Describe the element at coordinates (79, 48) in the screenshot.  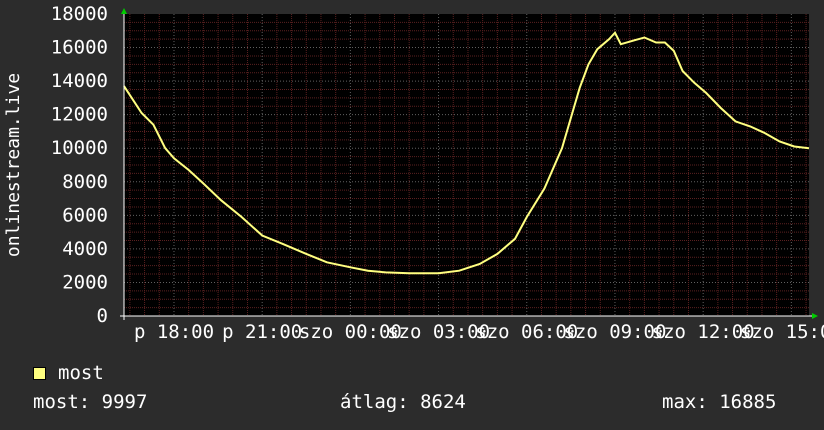
I see `y-tick-label: 16000` at that location.